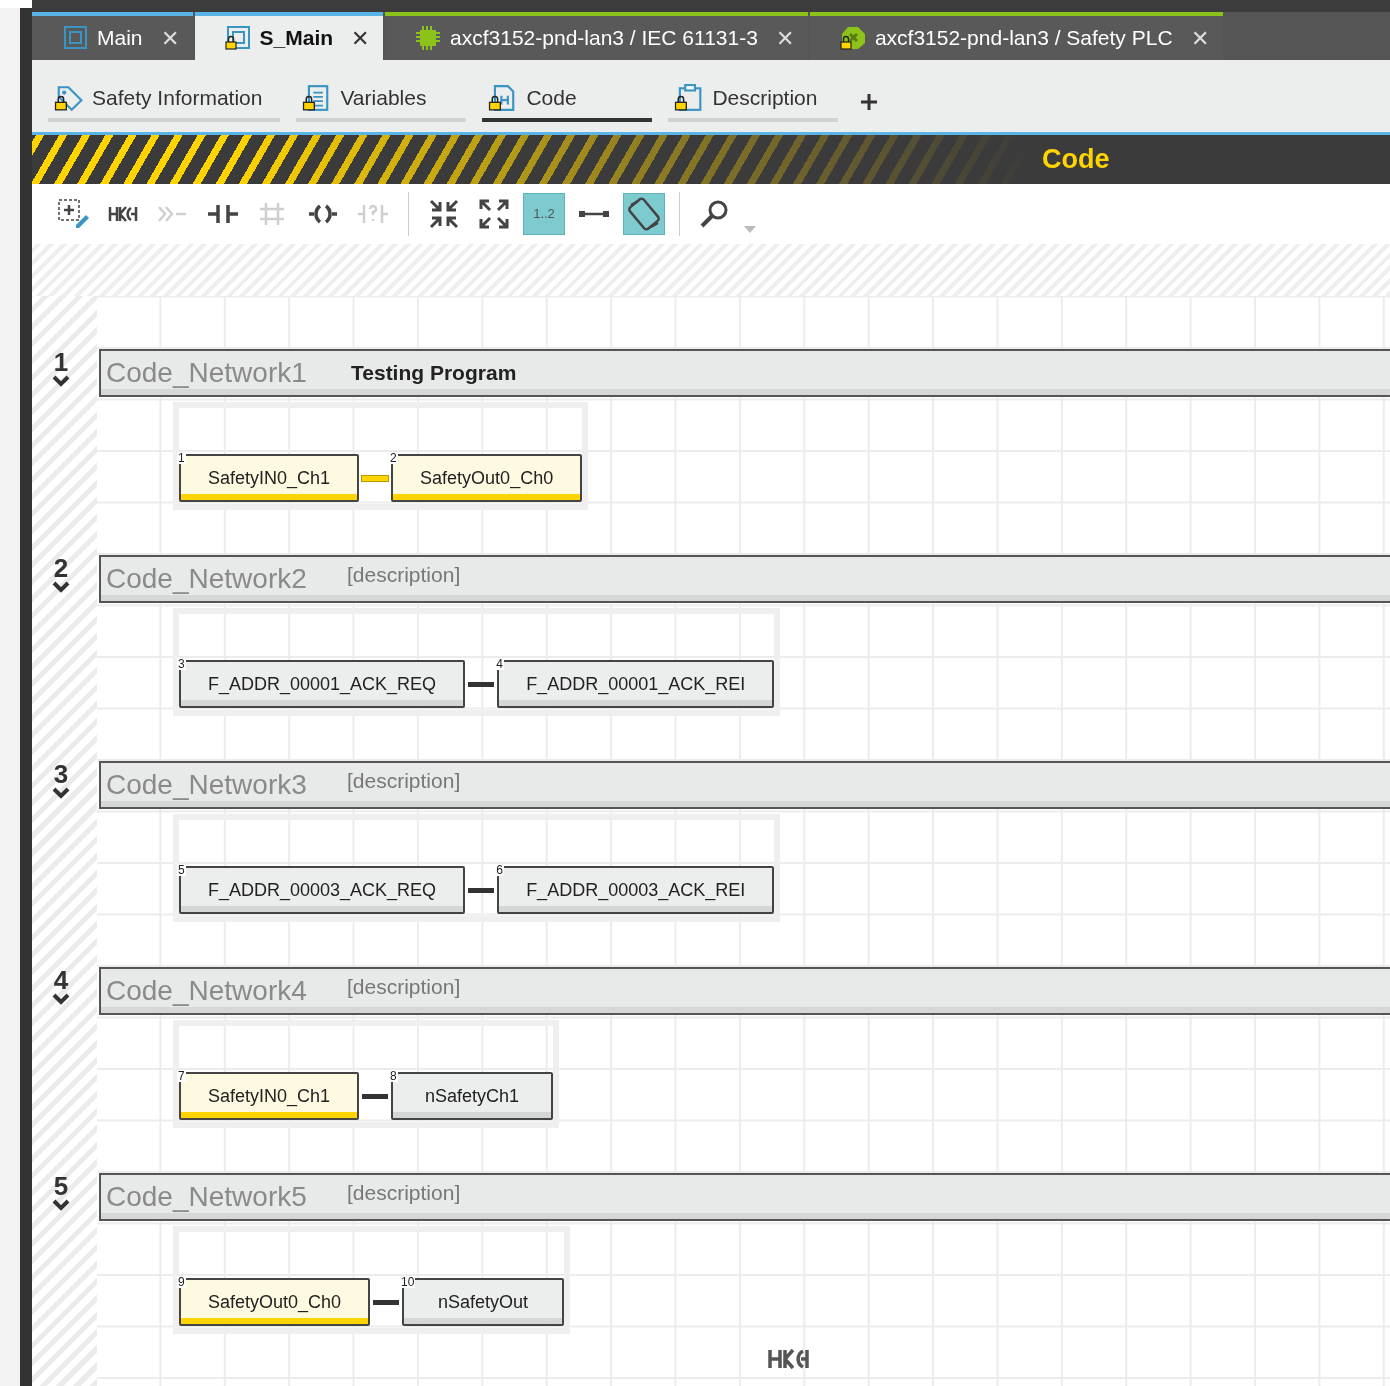 The image size is (1390, 1386). What do you see at coordinates (744, 579) in the screenshot?
I see `network-header: Code_Network2 [description]` at bounding box center [744, 579].